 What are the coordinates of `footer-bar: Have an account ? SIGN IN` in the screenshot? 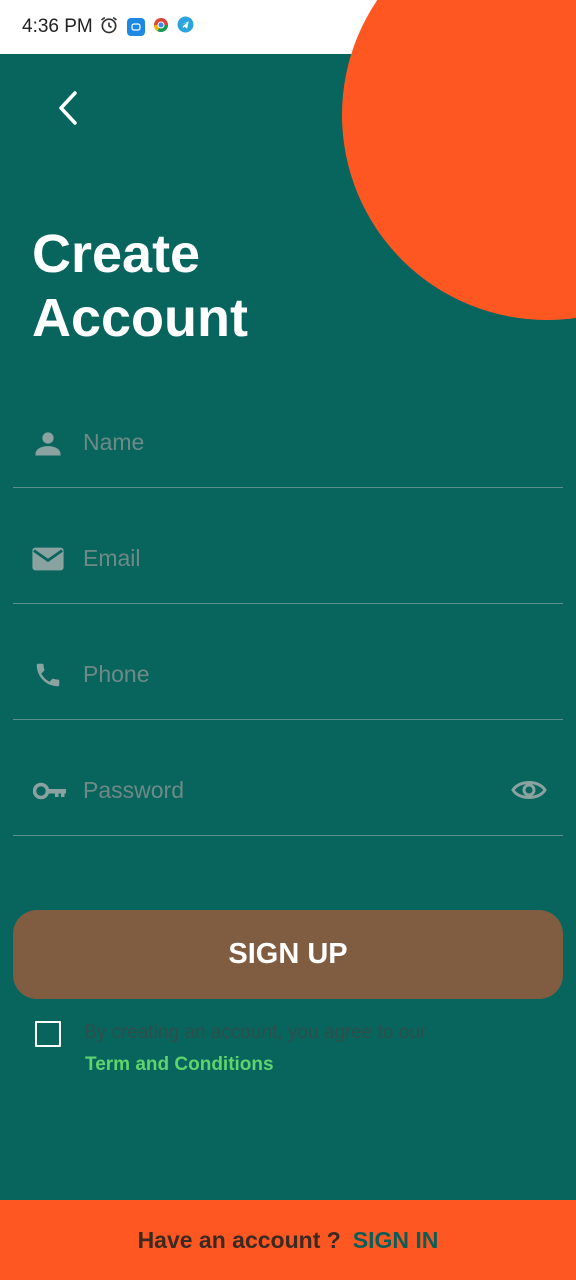 It's located at (288, 1240).